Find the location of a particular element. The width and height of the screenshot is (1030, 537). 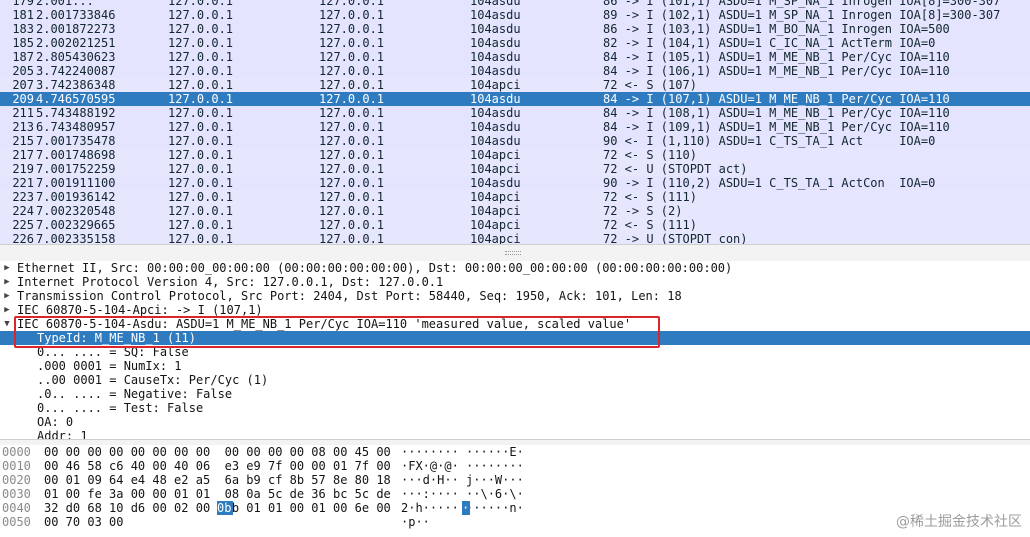

hex-offset: 0010 is located at coordinates (16, 466).